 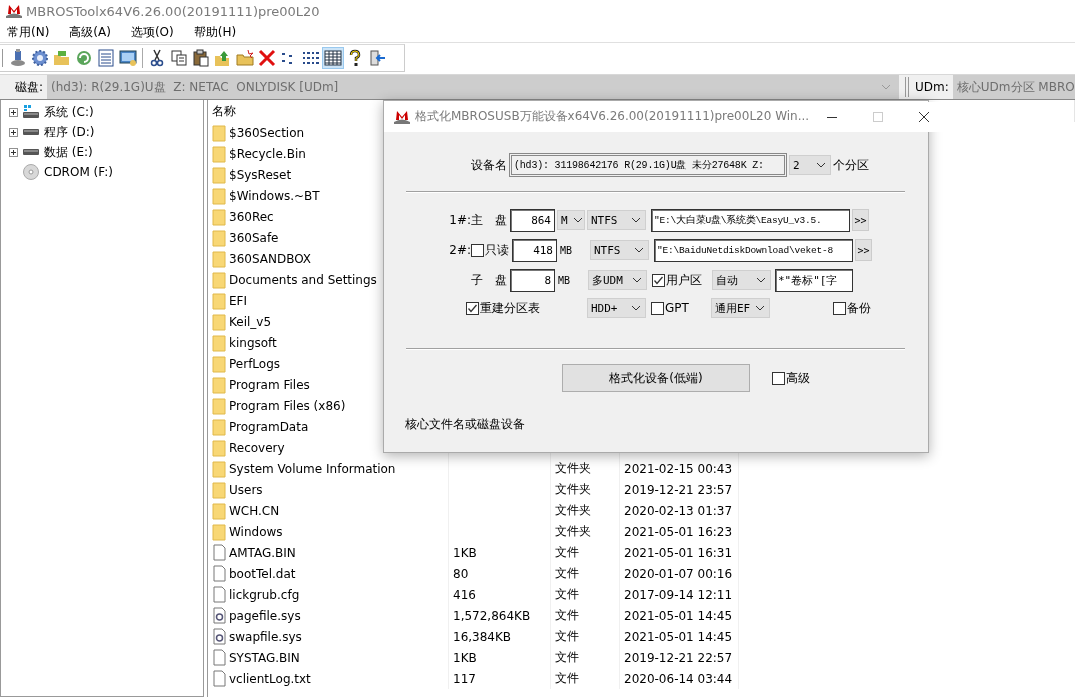 What do you see at coordinates (69, 112) in the screenshot?
I see `tree-item: 系统 (C:)` at bounding box center [69, 112].